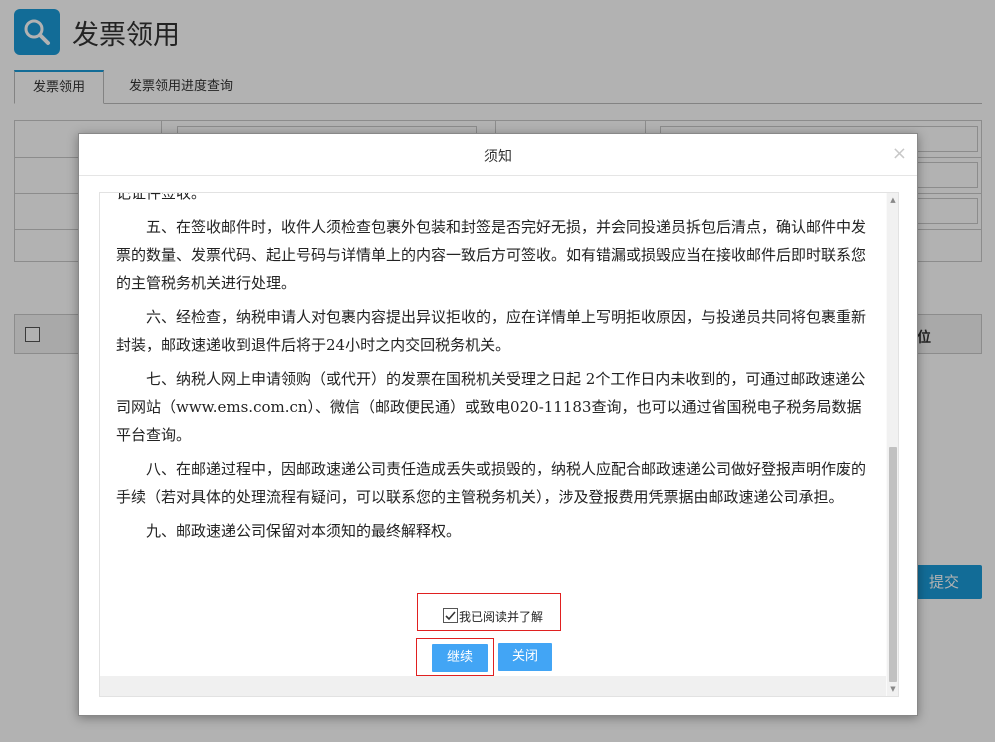 The height and width of the screenshot is (742, 995). Describe the element at coordinates (304, 531) in the screenshot. I see `notice-paragraph: 九、邮政速递公司保留对本须知的最终解释权。` at that location.